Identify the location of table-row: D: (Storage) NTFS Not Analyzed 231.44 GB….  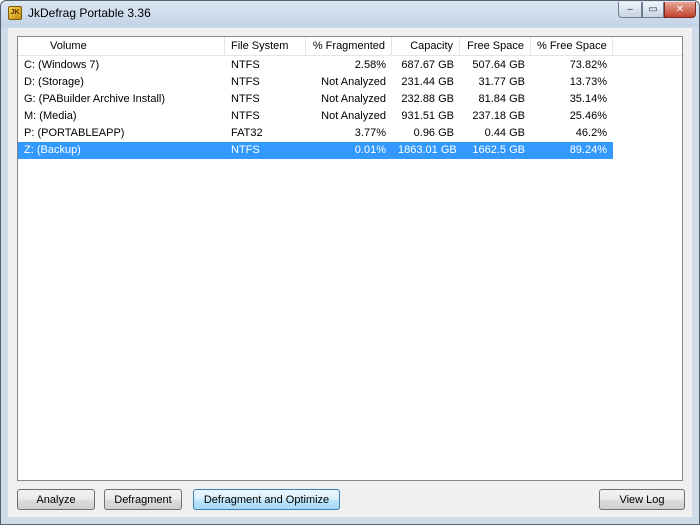
(315, 82).